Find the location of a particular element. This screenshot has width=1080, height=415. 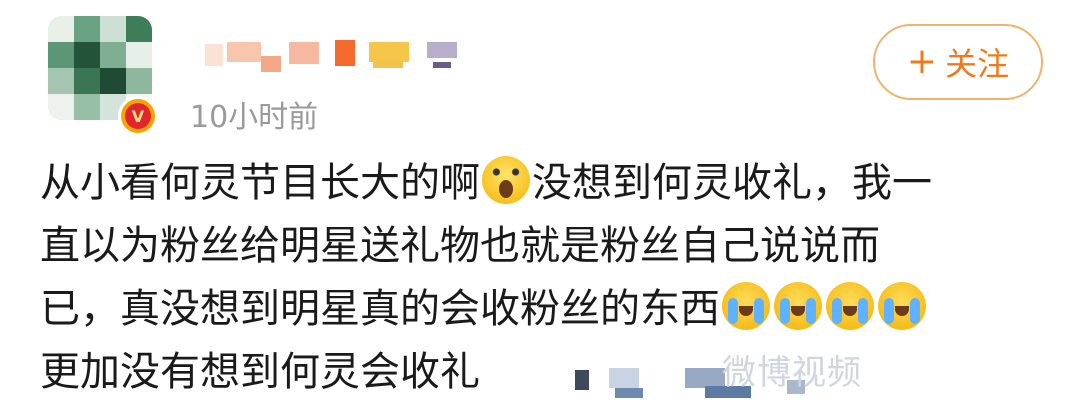

verified-badge-icon: V is located at coordinates (138, 116).